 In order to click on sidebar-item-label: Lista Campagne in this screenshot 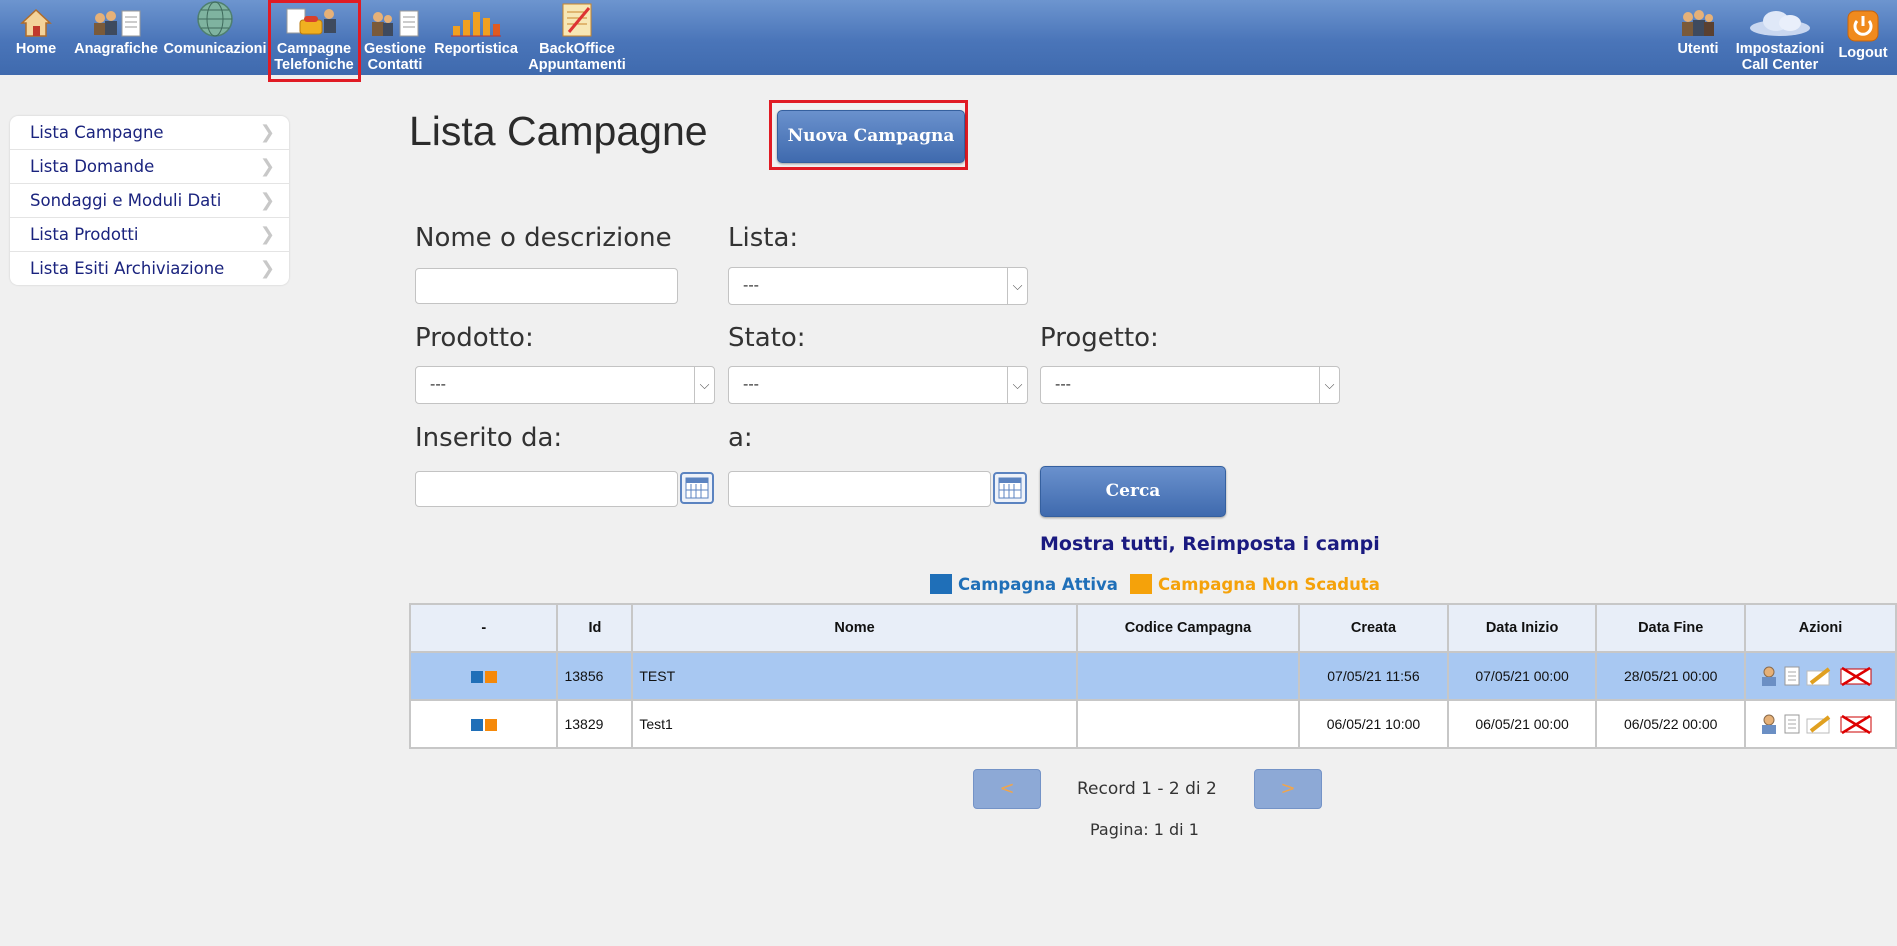, I will do `click(97, 132)`.